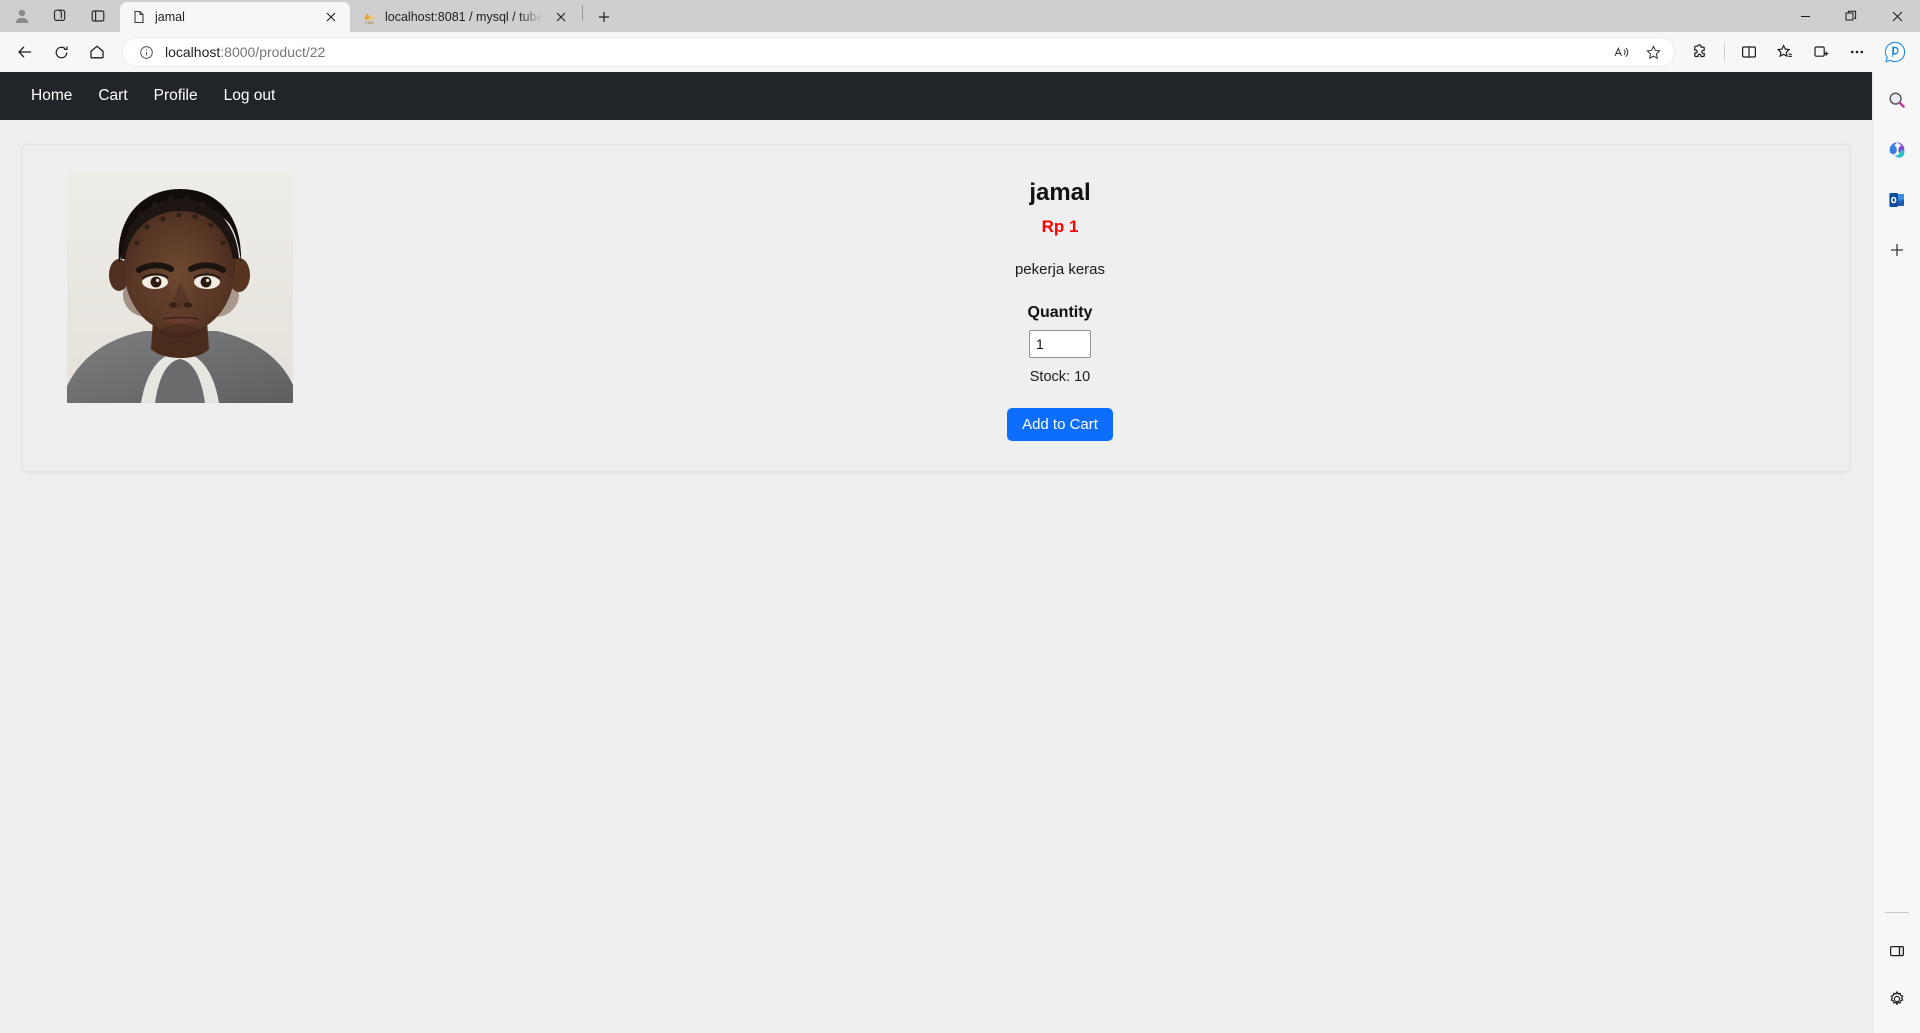 The height and width of the screenshot is (1033, 1920). Describe the element at coordinates (882, 52) in the screenshot. I see `url-text: localhost:8000/product/22` at that location.